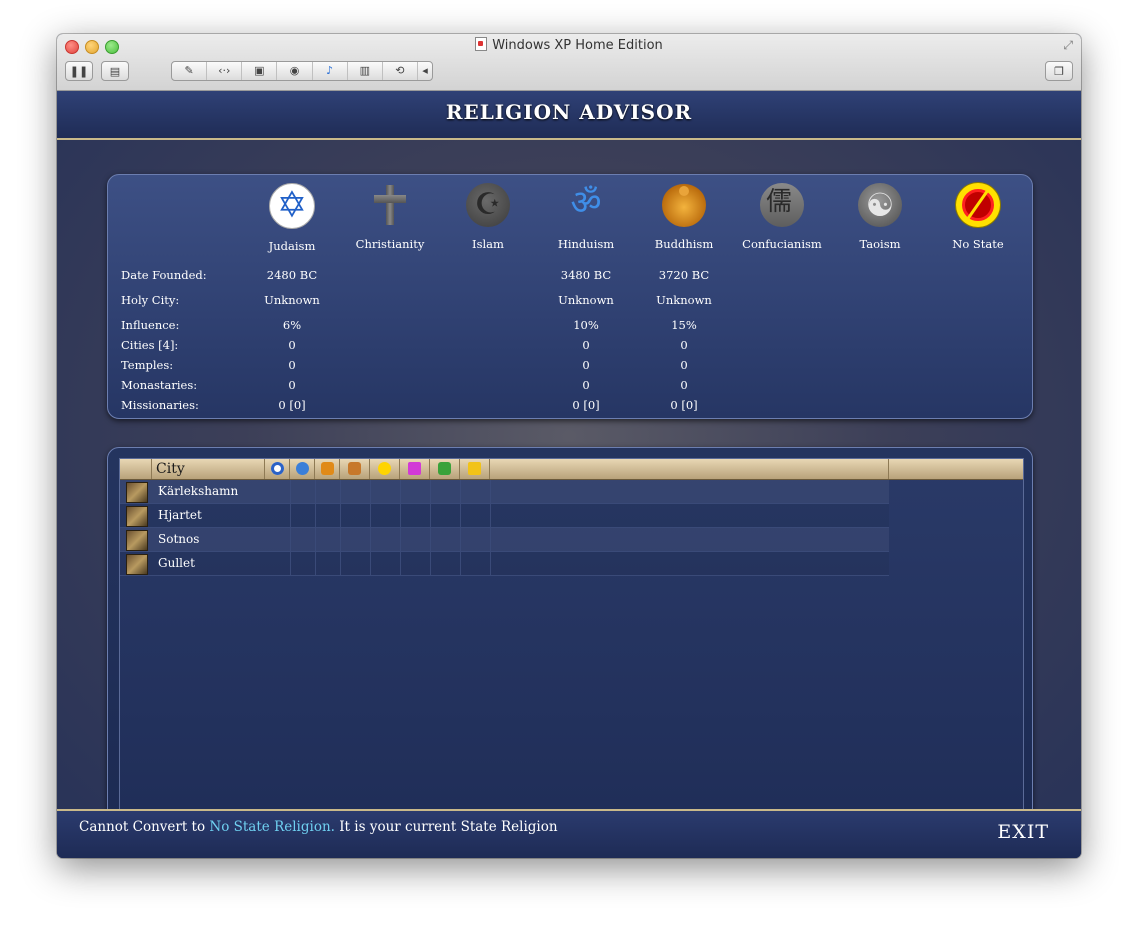 The image size is (1138, 937). I want to click on no-state-icon, so click(978, 205).